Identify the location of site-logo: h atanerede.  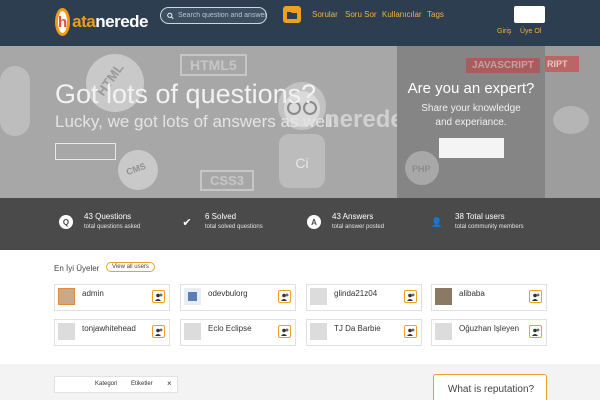
(101, 22).